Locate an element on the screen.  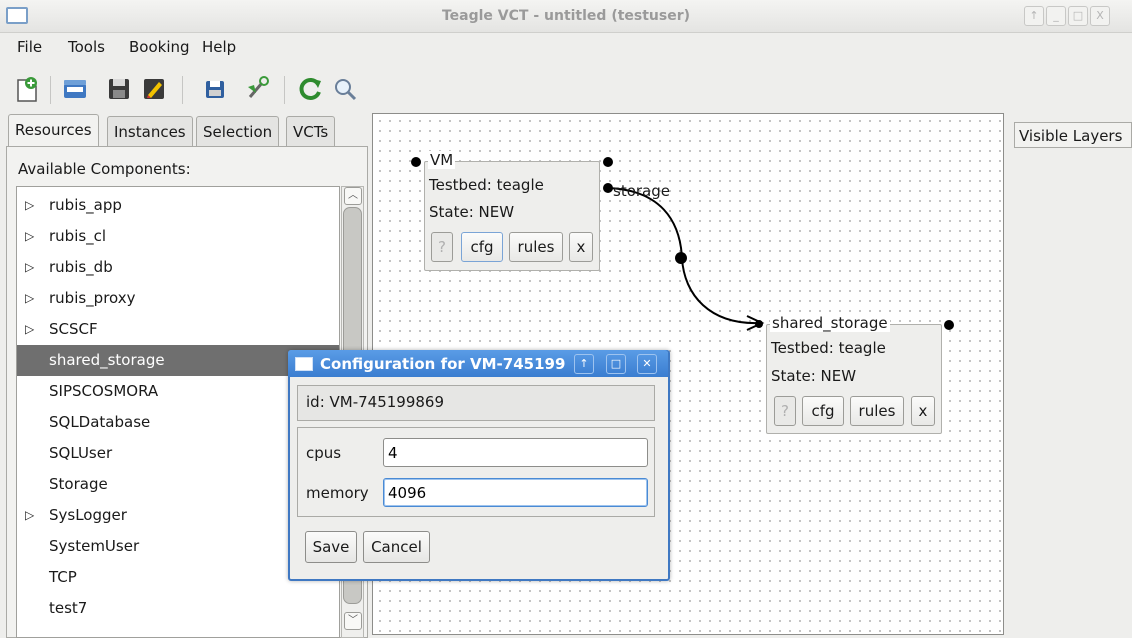
dialog-title: Configuration for VM-745199 is located at coordinates (443, 364).